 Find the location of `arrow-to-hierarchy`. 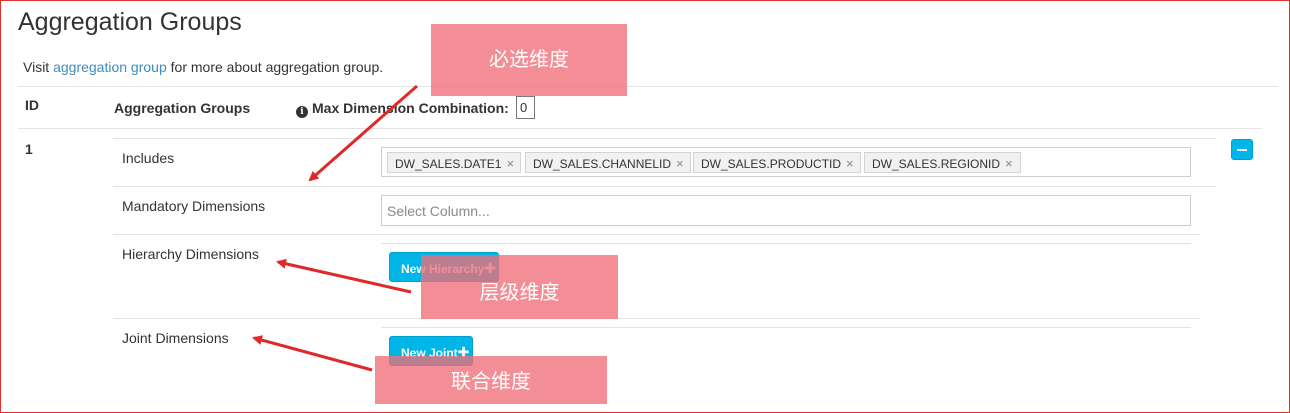

arrow-to-hierarchy is located at coordinates (344, 276).